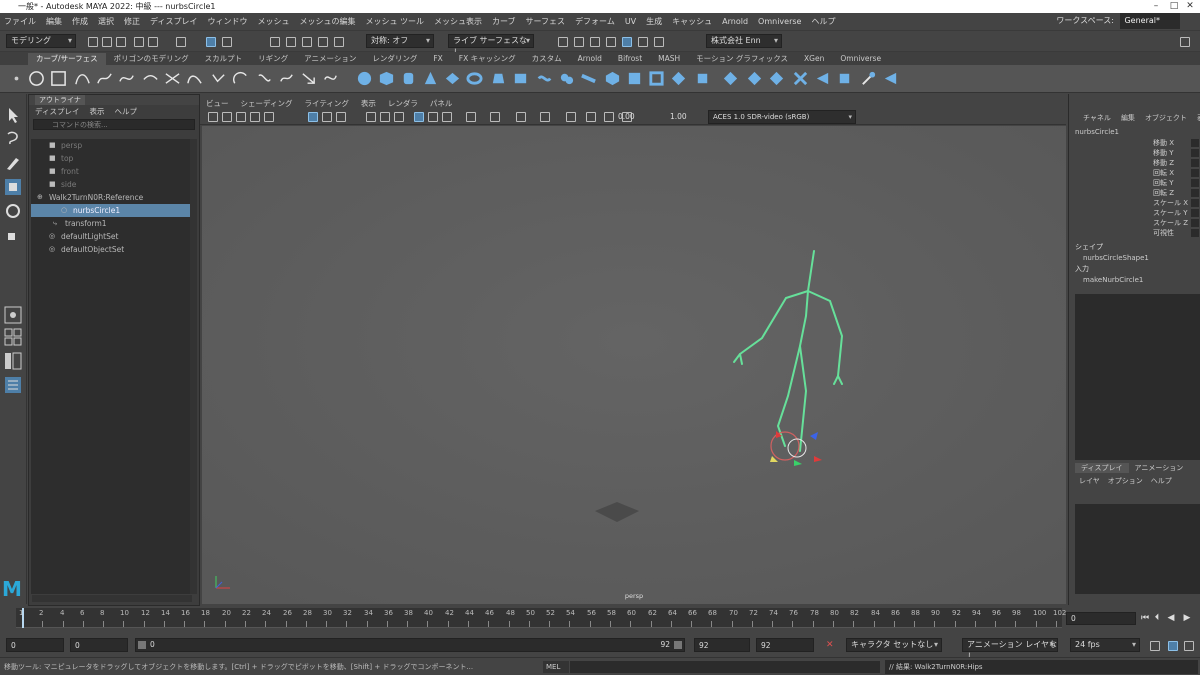  Describe the element at coordinates (173, 21) in the screenshot. I see `menu-item-5: ディスプレイ` at that location.